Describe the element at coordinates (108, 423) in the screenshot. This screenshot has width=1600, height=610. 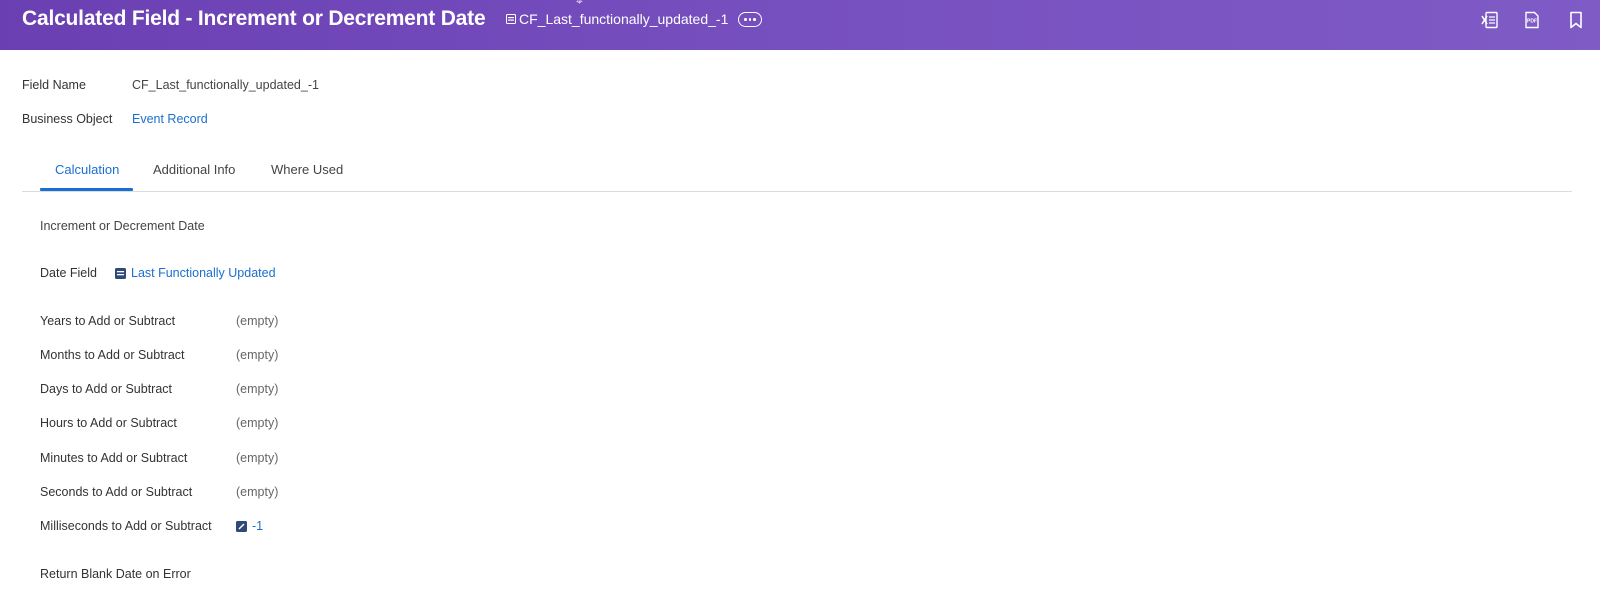
I see `hours-label: Hours to Add or Subtract` at that location.